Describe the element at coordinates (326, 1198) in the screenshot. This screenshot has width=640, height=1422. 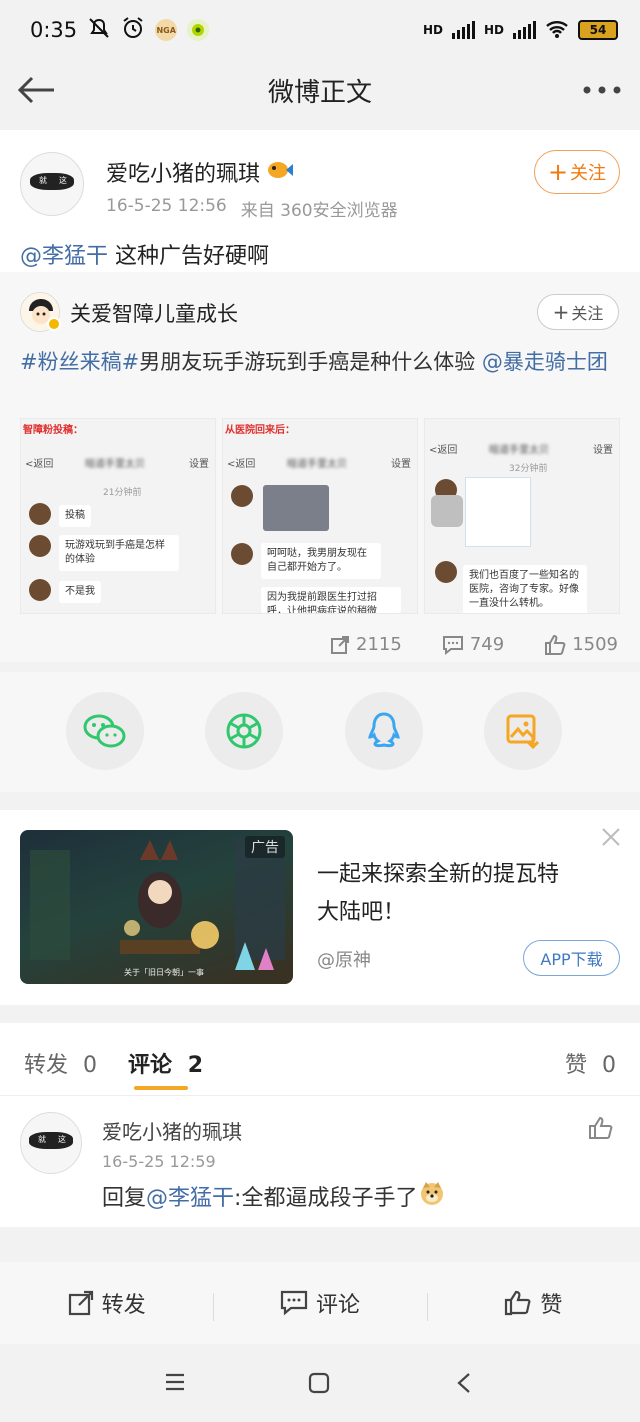
I see `comment-body: :全都逼成段子手了` at that location.